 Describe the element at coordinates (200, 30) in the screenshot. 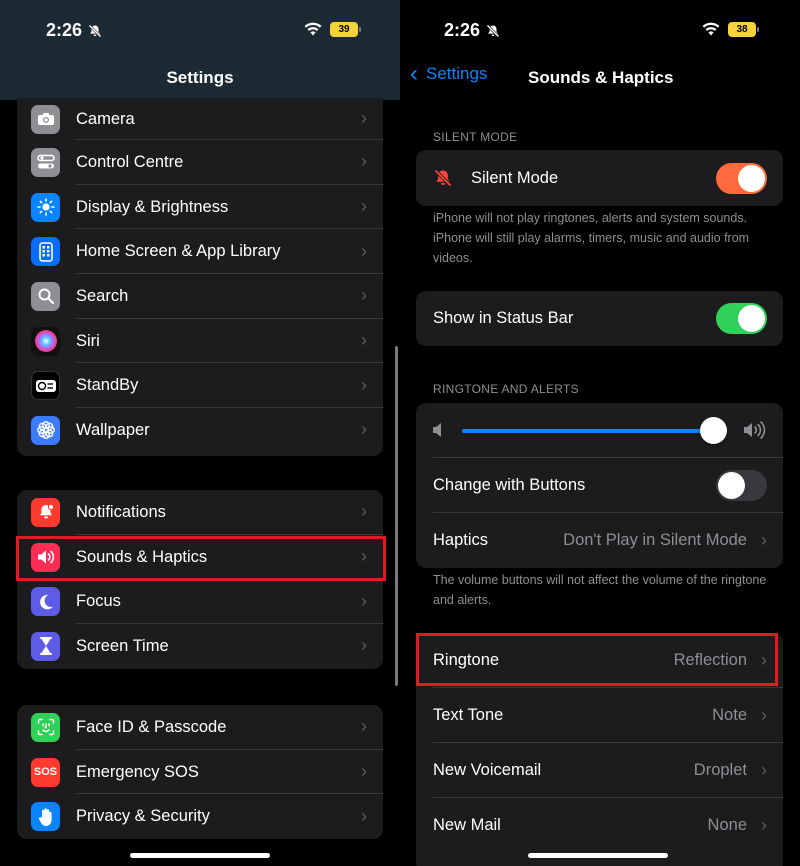

I see `status-bar: 2:26 39` at that location.